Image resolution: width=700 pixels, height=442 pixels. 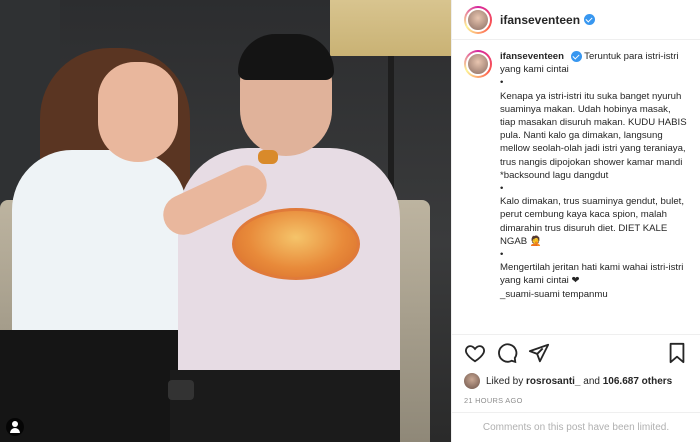 What do you see at coordinates (390, 28) in the screenshot?
I see `photo-lamp-shade` at bounding box center [390, 28].